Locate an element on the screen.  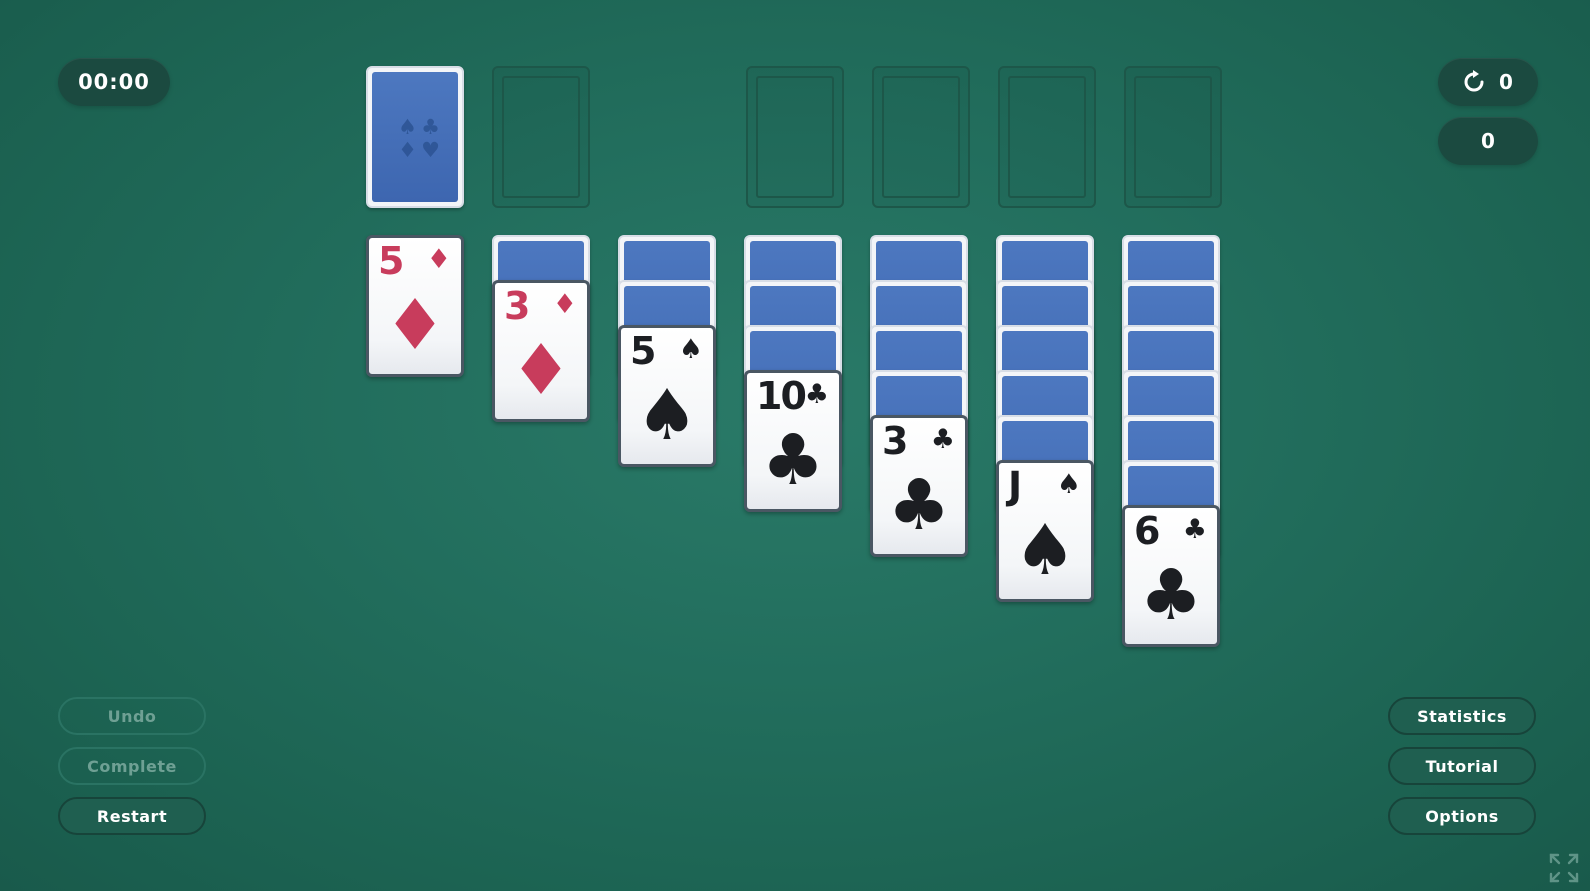
statistics-label: Statistics is located at coordinates (1462, 716).